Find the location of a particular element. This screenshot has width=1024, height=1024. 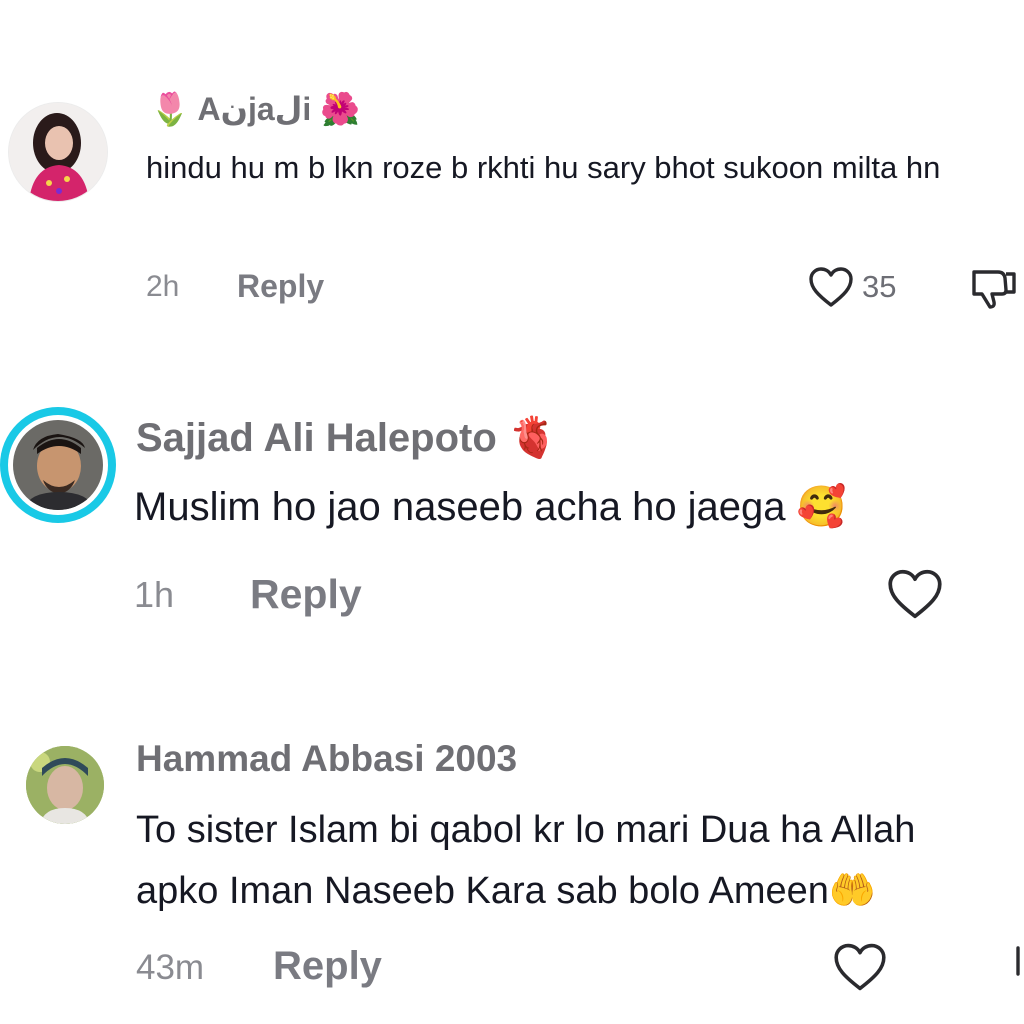

comment-time: 43m is located at coordinates (170, 967).